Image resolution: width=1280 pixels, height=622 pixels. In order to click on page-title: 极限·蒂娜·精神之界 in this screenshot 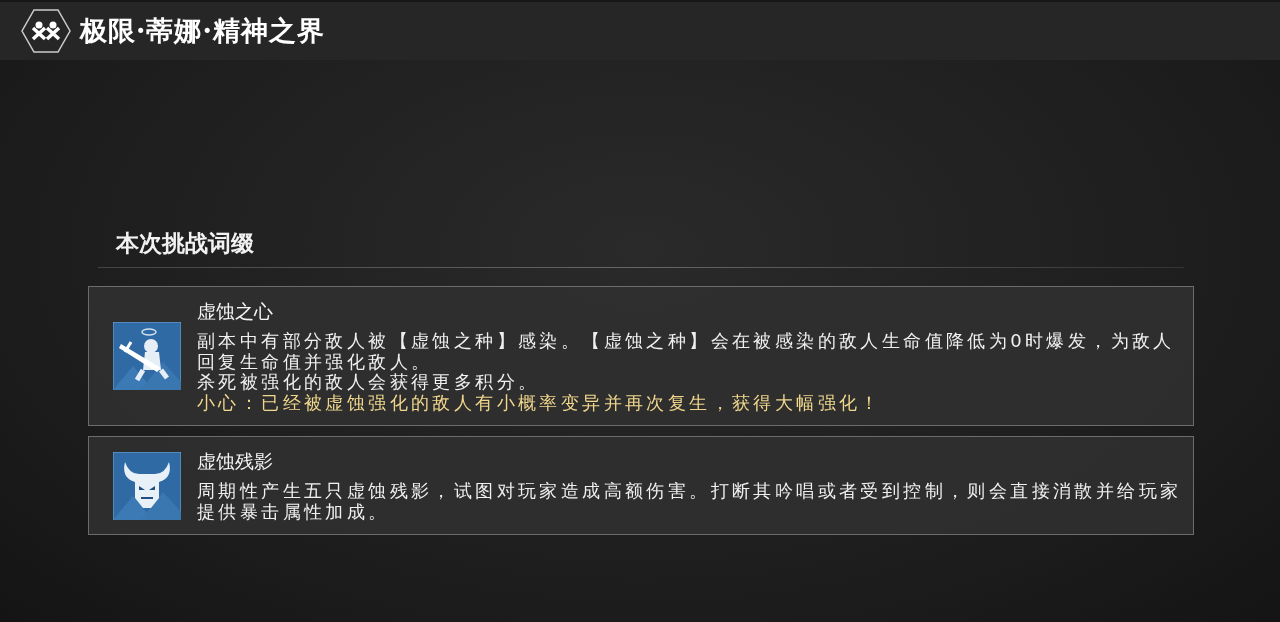, I will do `click(202, 31)`.